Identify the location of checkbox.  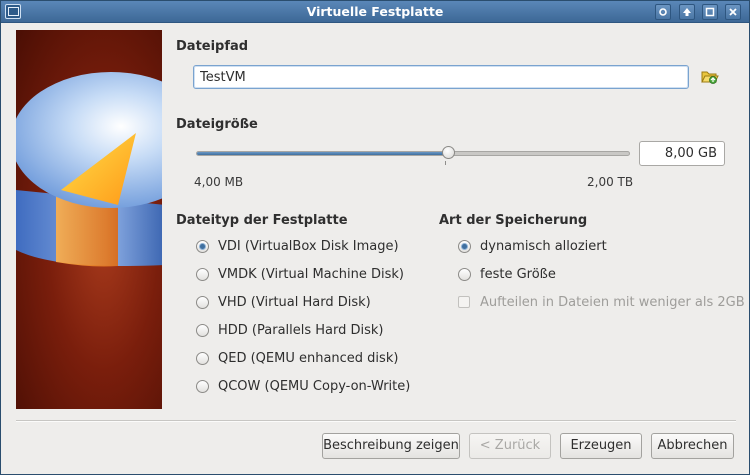
(464, 302).